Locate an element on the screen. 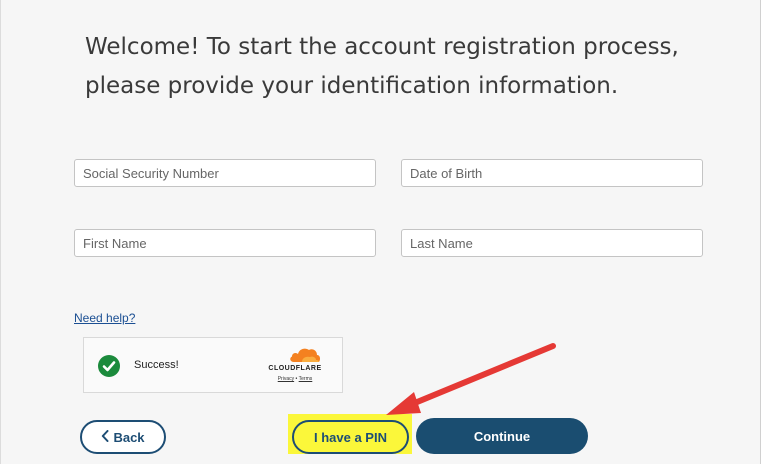  captcha-status-text: Success! is located at coordinates (156, 365).